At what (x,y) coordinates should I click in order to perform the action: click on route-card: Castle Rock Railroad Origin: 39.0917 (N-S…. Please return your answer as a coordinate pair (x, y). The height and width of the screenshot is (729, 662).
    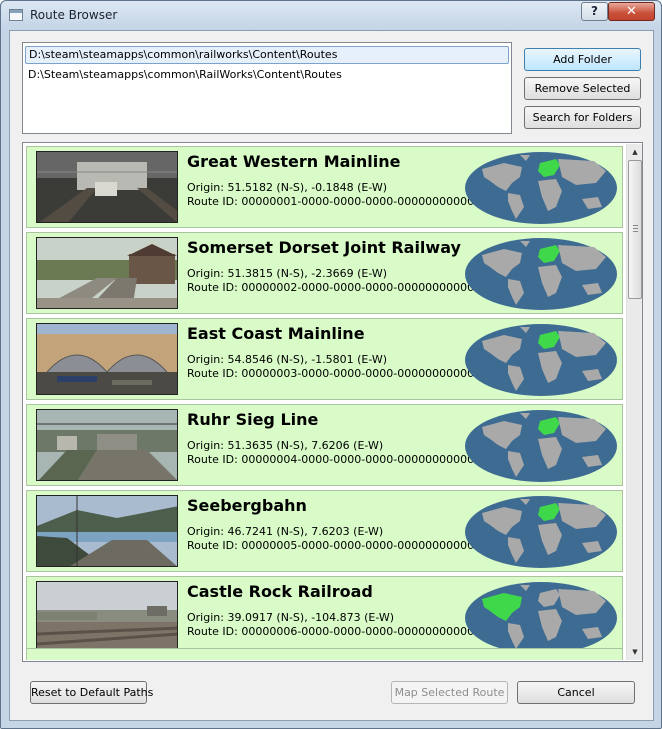
    Looking at the image, I should click on (324, 617).